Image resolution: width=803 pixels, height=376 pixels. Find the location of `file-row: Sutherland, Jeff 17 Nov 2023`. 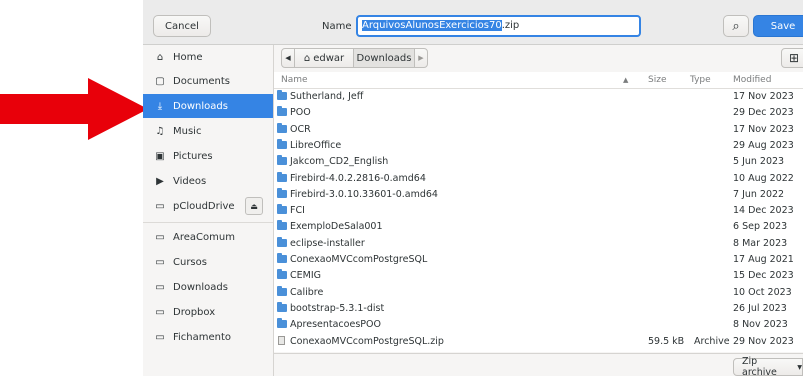

file-row: Sutherland, Jeff 17 Nov 2023 is located at coordinates (538, 96).